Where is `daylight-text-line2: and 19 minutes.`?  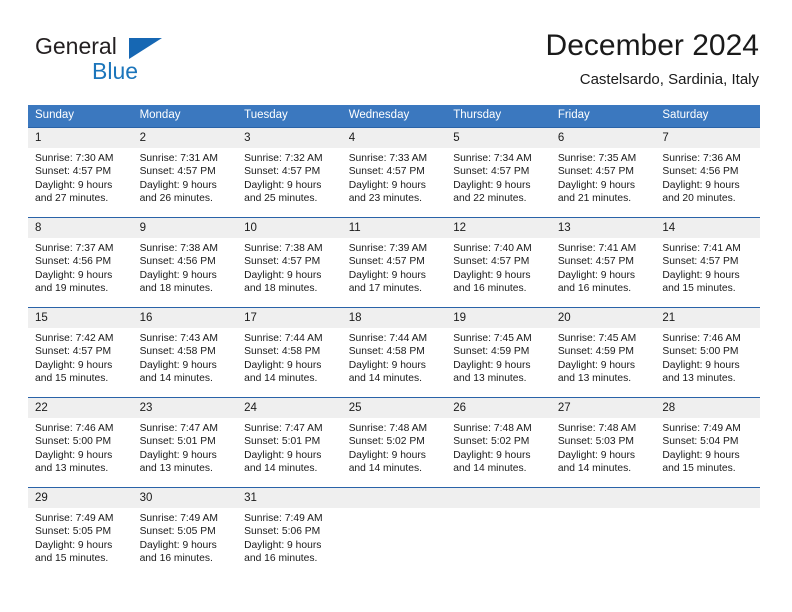 daylight-text-line2: and 19 minutes. is located at coordinates (72, 289).